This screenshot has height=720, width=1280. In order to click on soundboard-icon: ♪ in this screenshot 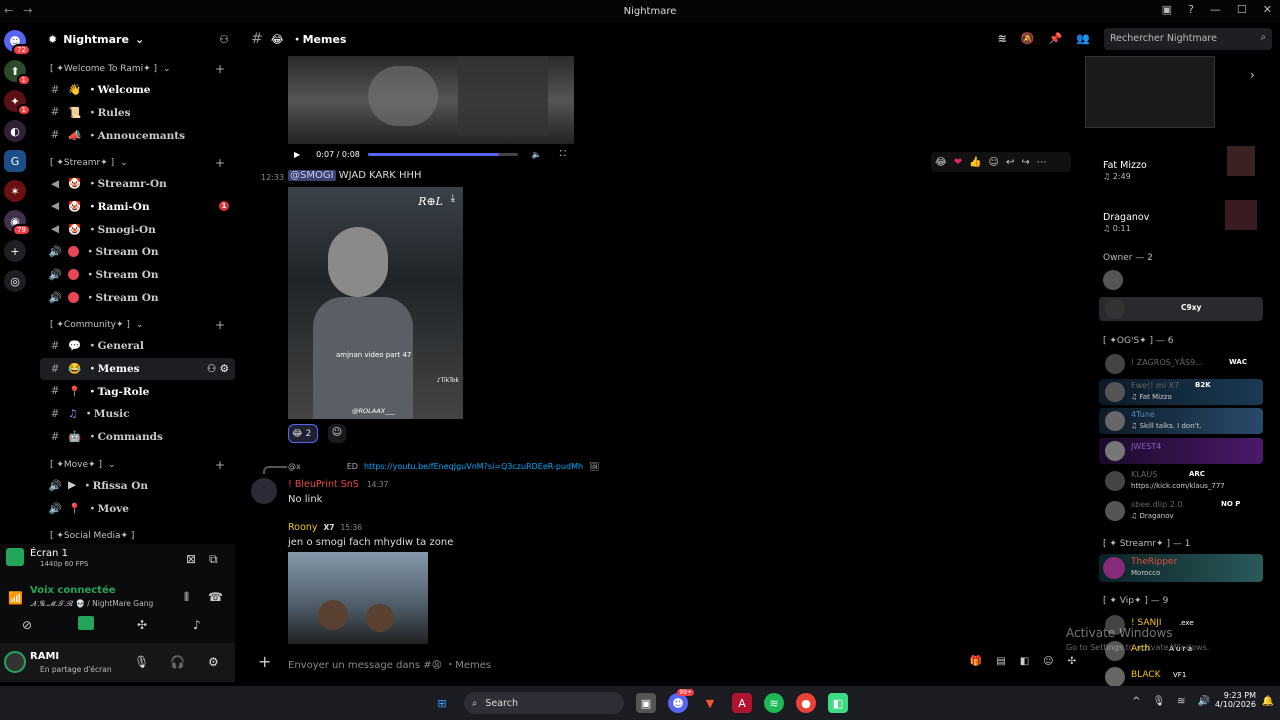, I will do `click(197, 625)`.